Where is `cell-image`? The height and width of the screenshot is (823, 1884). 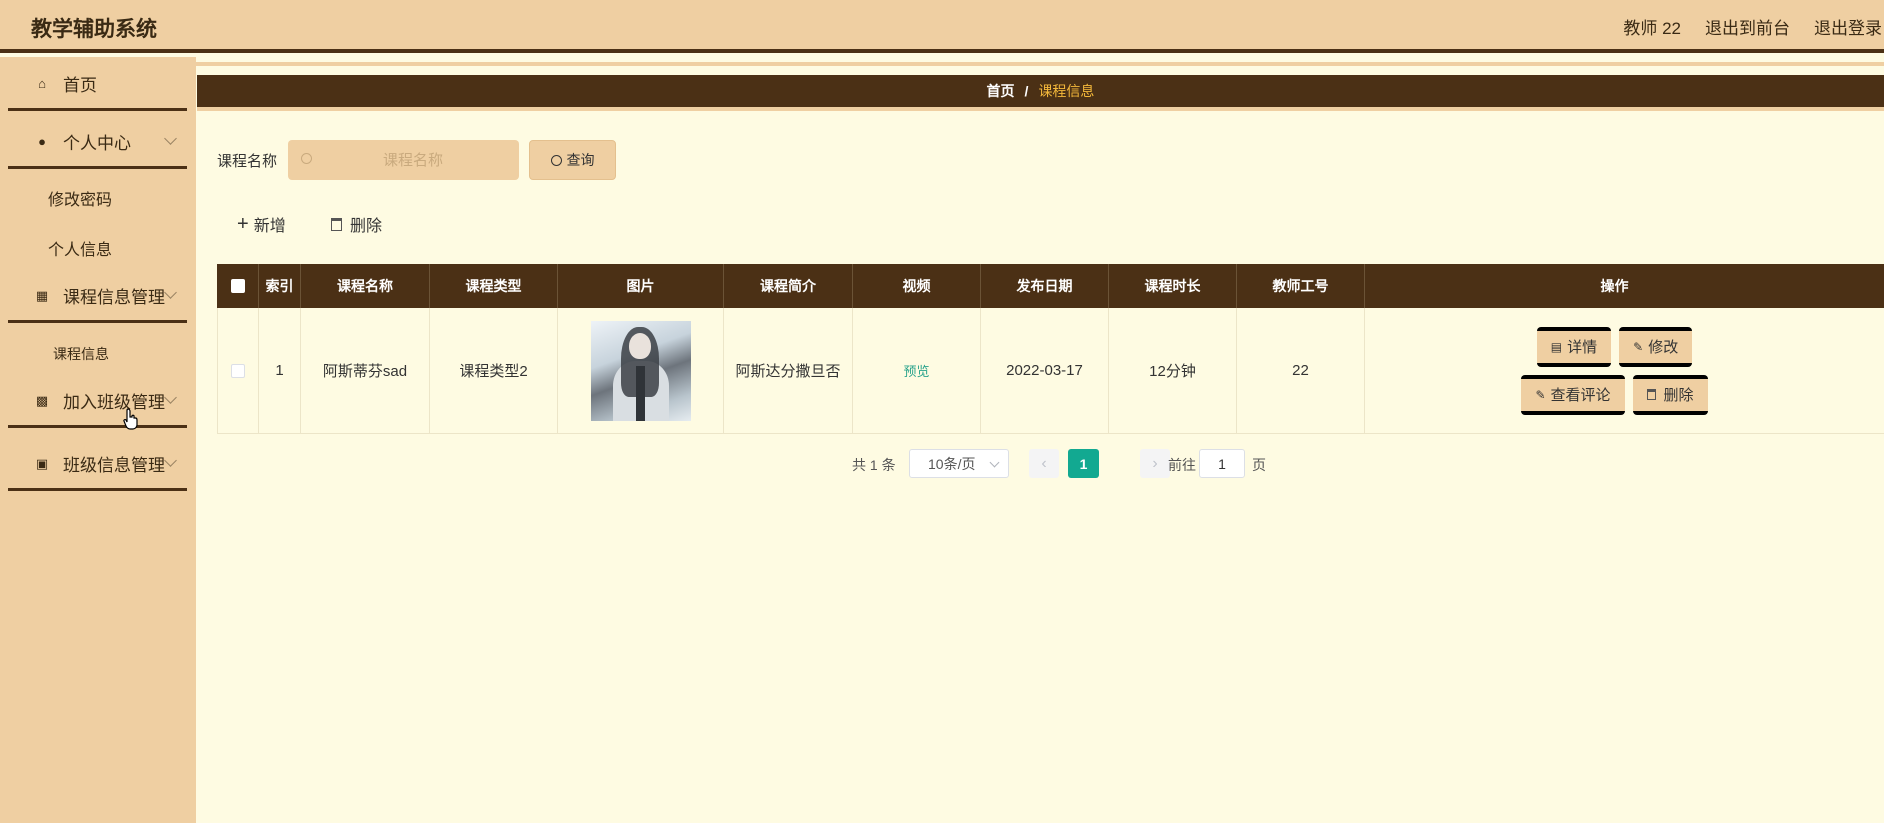 cell-image is located at coordinates (641, 370).